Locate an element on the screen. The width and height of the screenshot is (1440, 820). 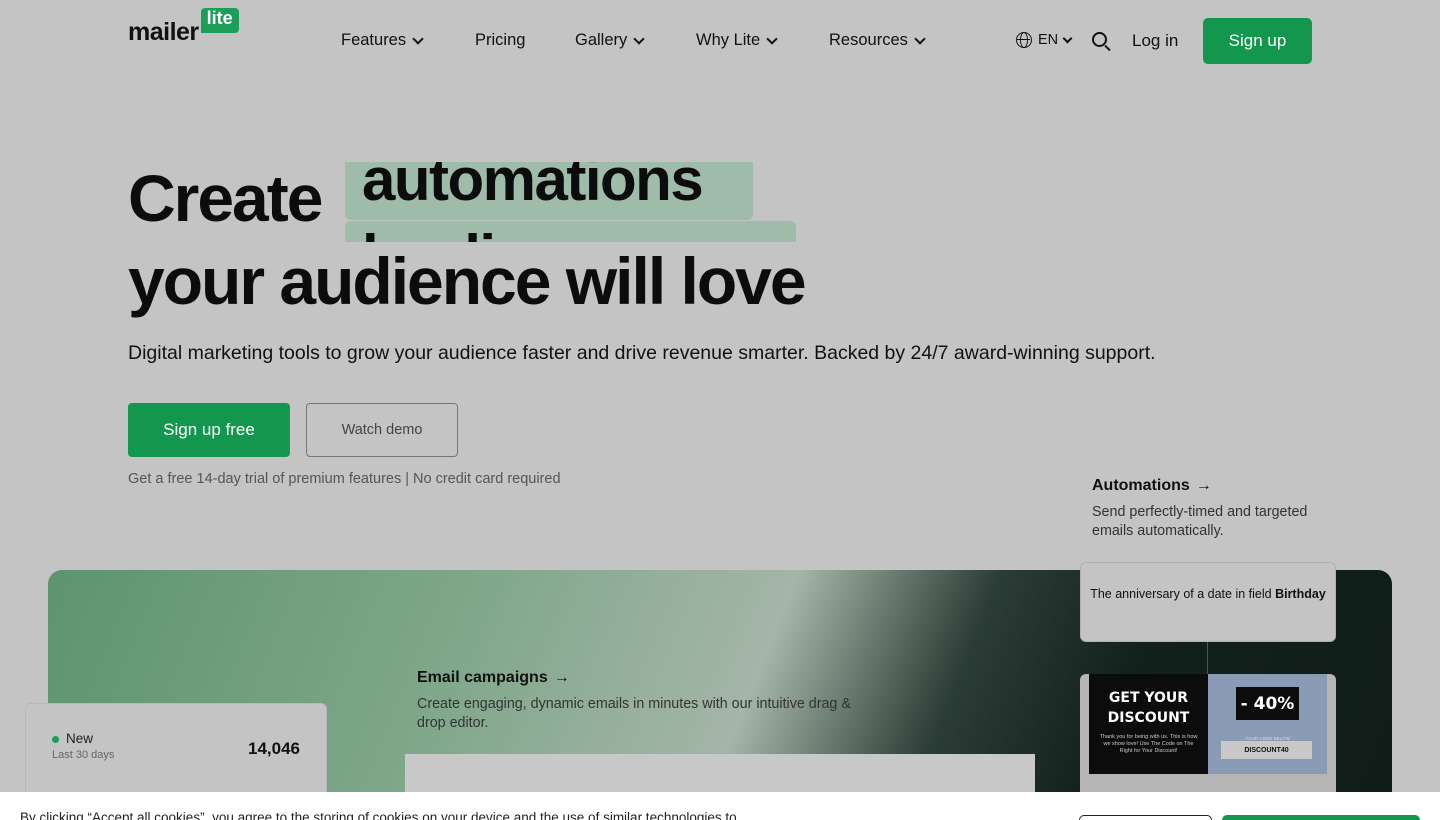
nav-pricing-label: Pricing is located at coordinates (500, 40).